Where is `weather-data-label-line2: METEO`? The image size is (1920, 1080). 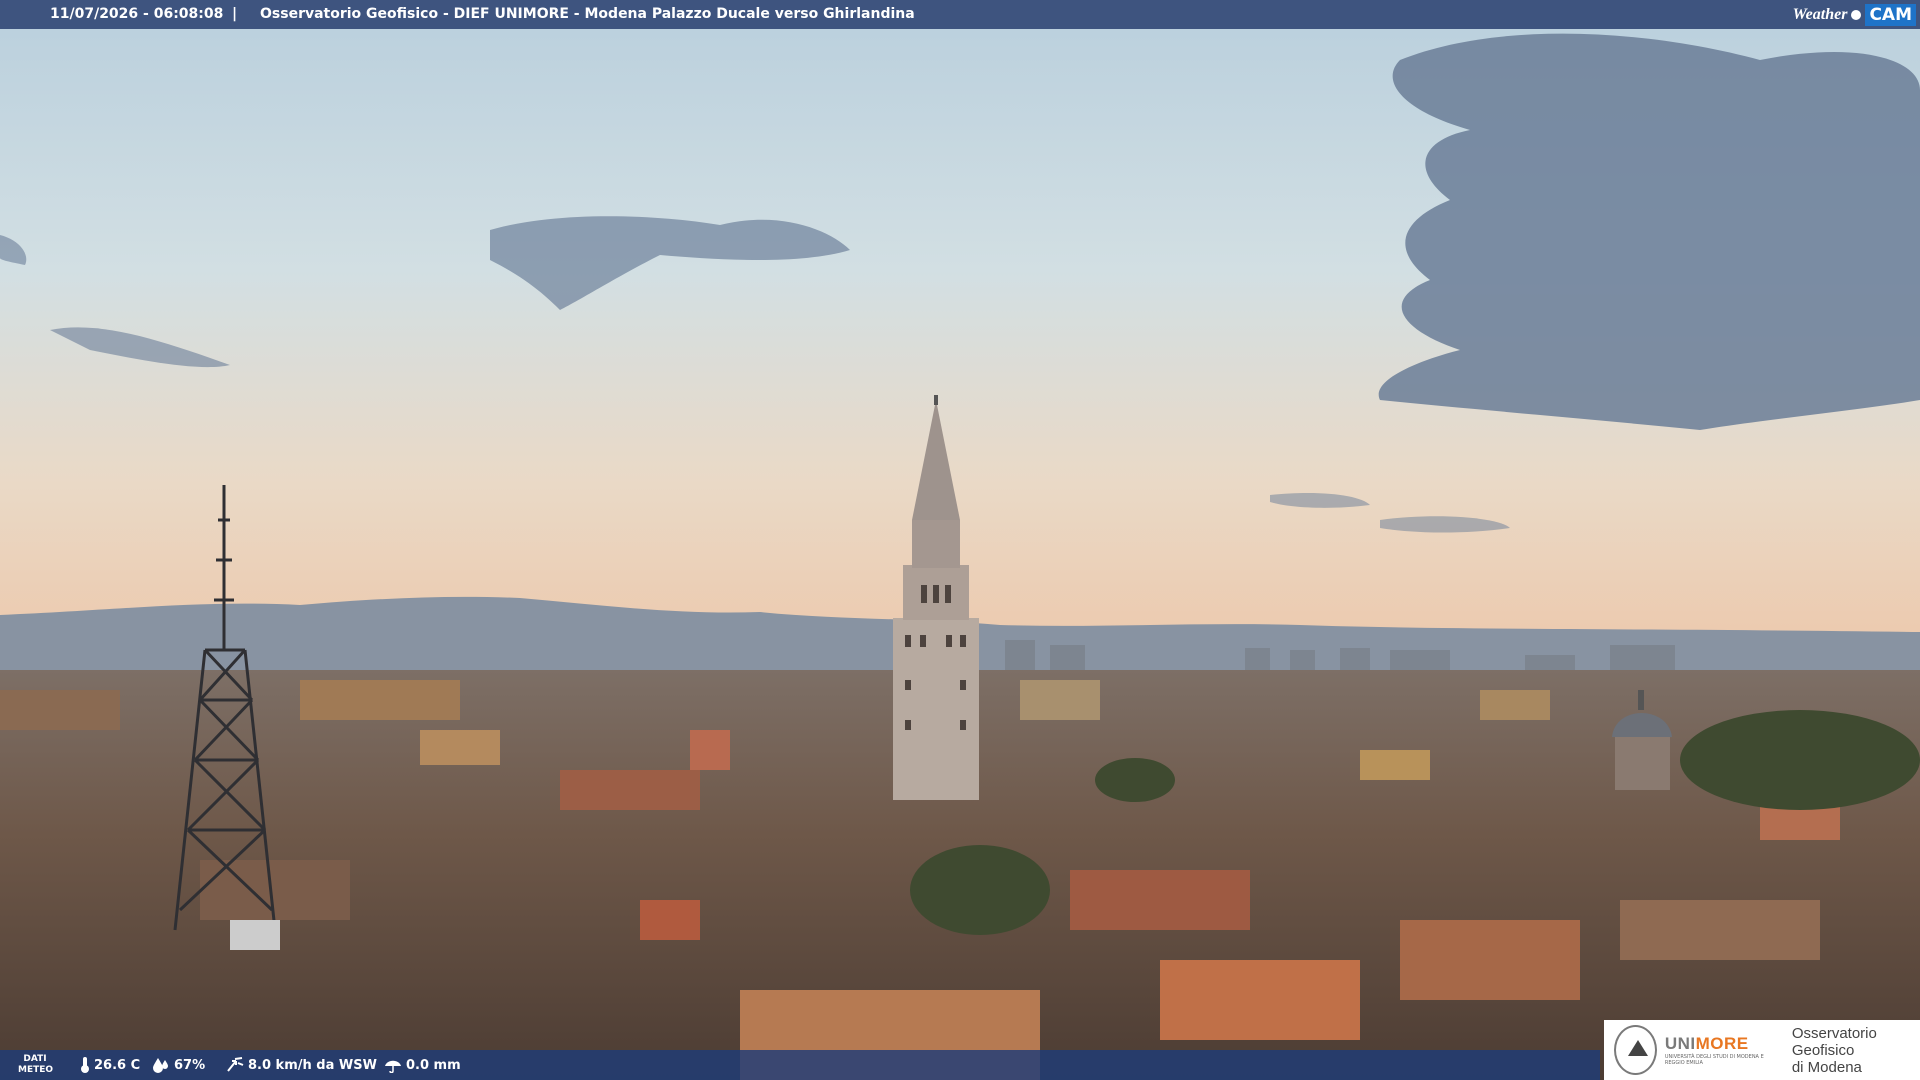
weather-data-label-line2: METEO is located at coordinates (36, 1070).